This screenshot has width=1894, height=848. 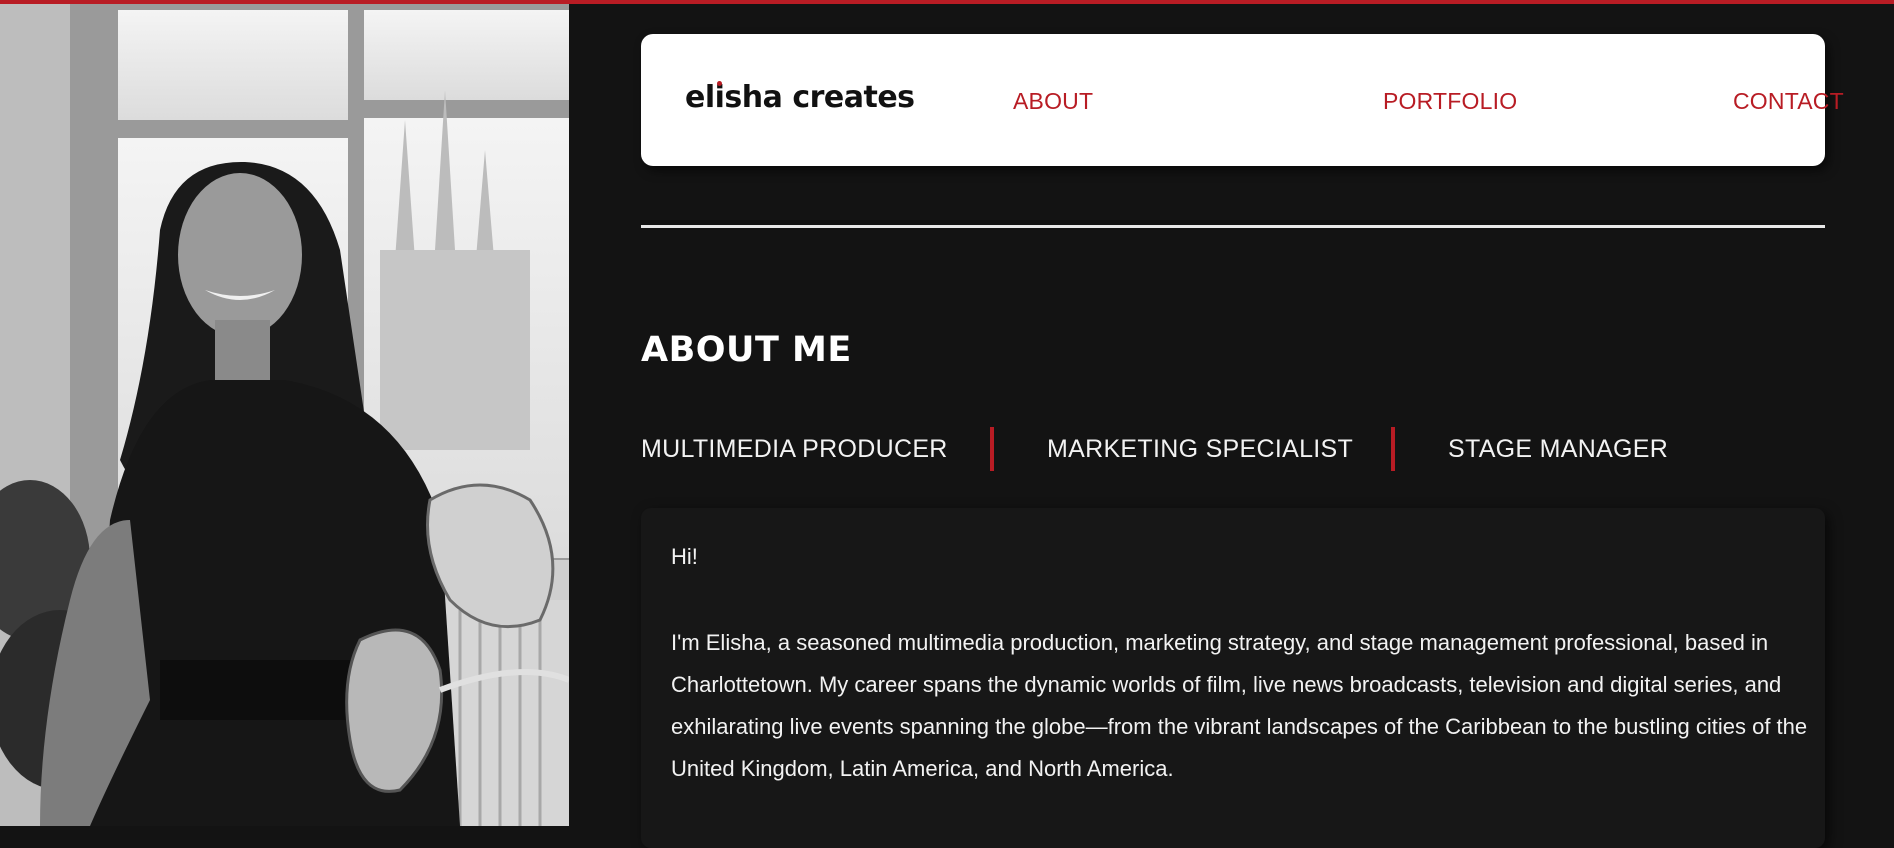 I want to click on logo-accent-dot, so click(x=719, y=83).